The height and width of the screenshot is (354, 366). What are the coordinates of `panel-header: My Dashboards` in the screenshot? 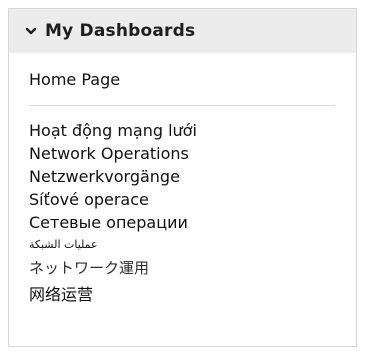 It's located at (182, 31).